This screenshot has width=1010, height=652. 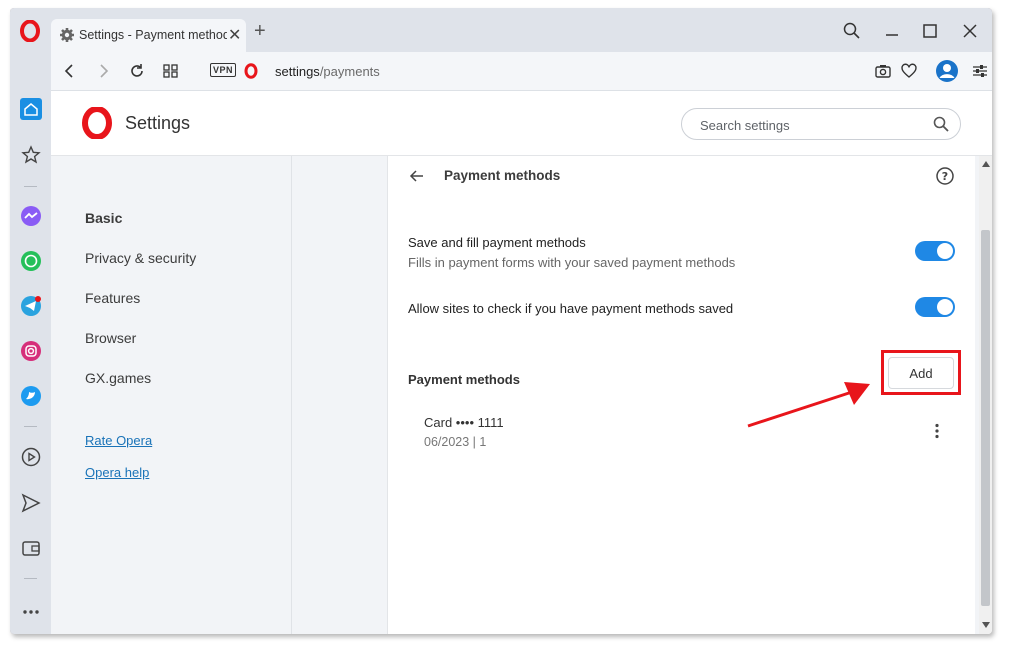 I want to click on more-icon, so click(x=31, y=612).